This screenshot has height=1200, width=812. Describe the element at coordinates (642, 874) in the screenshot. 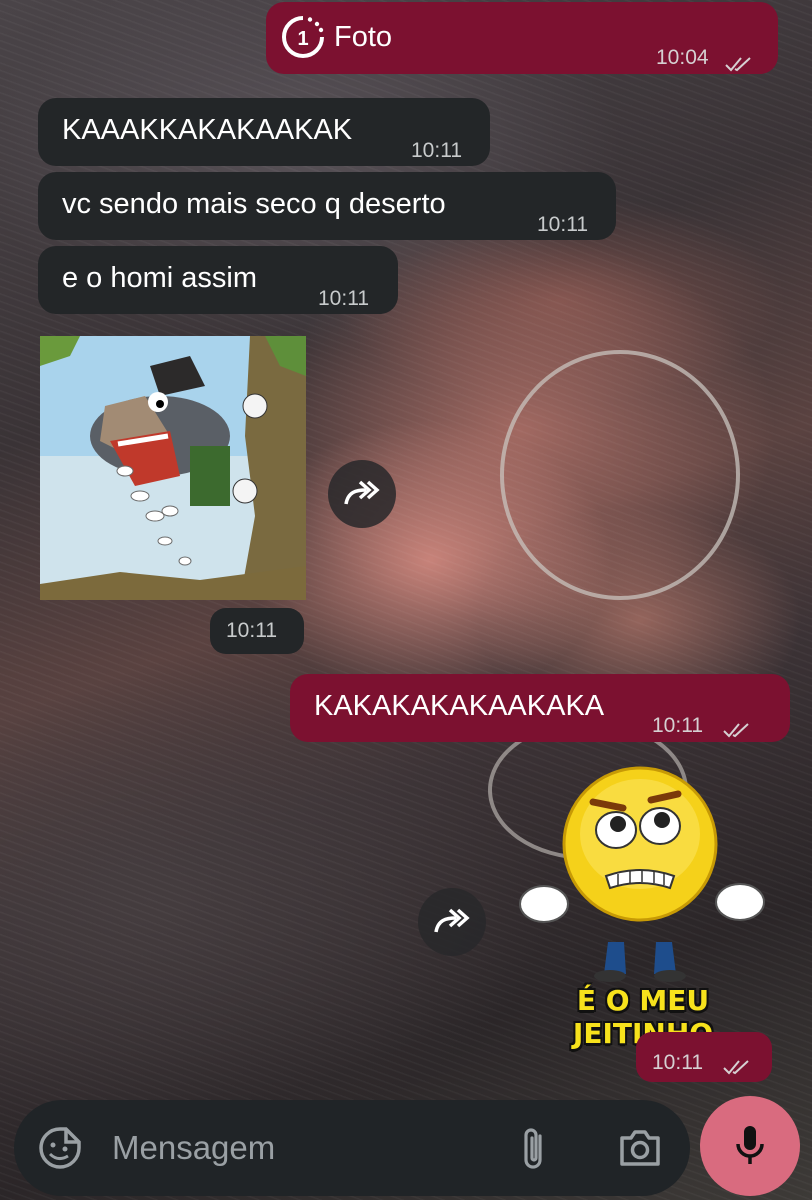

I see `shrug-emoji-illustration` at that location.